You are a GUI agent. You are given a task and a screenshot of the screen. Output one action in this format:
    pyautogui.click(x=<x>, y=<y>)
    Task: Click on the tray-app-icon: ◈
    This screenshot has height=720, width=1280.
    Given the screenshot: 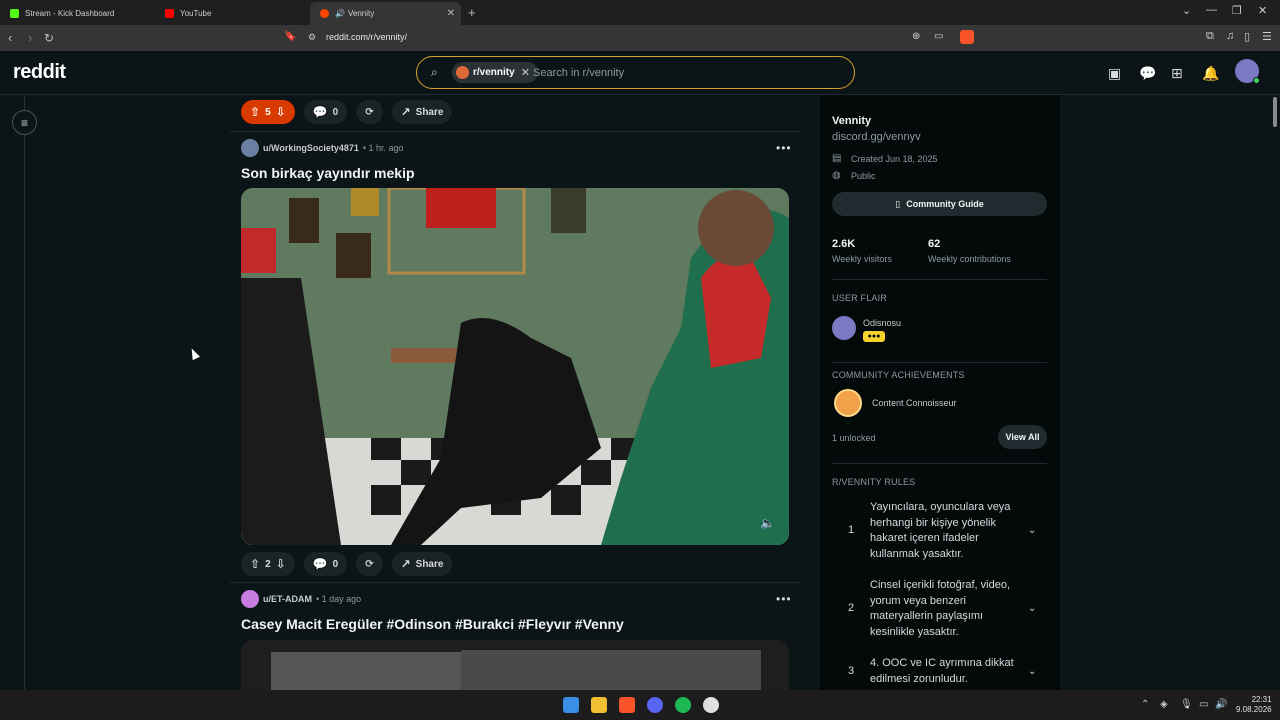 What is the action you would take?
    pyautogui.click(x=1164, y=704)
    